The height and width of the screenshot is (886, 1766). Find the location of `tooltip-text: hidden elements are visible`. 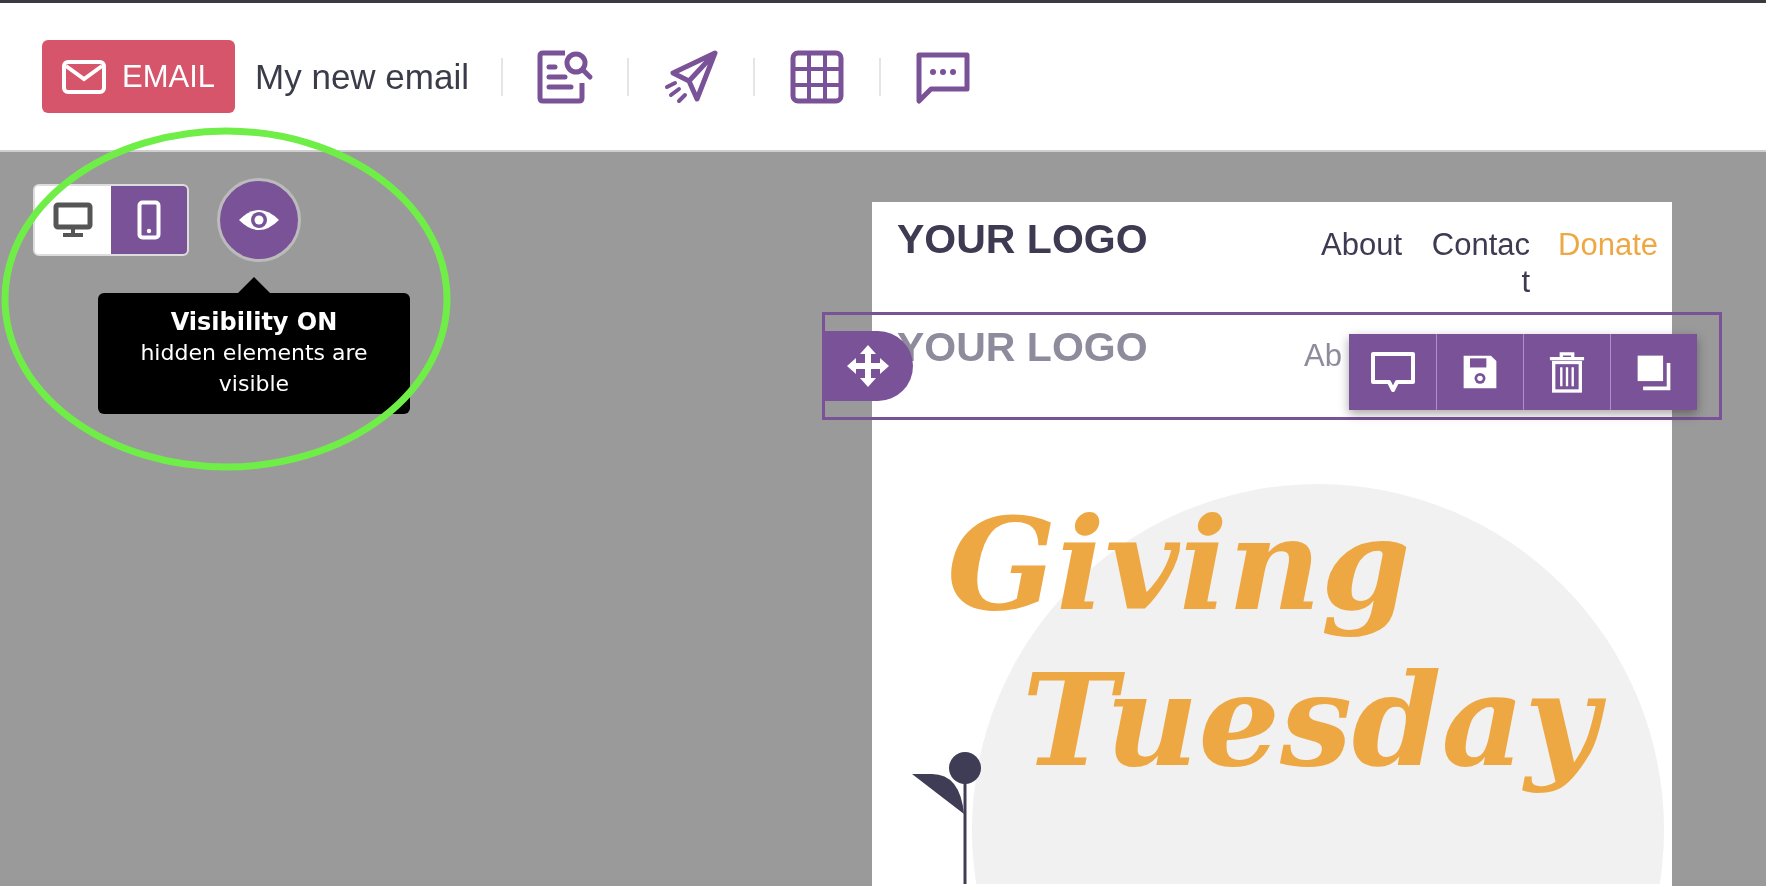

tooltip-text: hidden elements are visible is located at coordinates (254, 368).